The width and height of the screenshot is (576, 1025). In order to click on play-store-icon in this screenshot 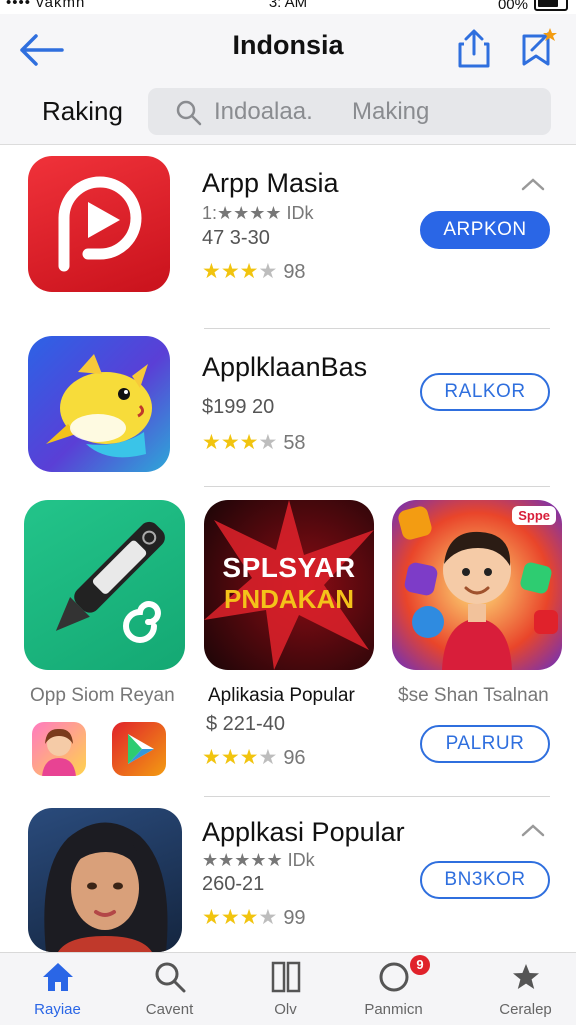, I will do `click(141, 749)`.